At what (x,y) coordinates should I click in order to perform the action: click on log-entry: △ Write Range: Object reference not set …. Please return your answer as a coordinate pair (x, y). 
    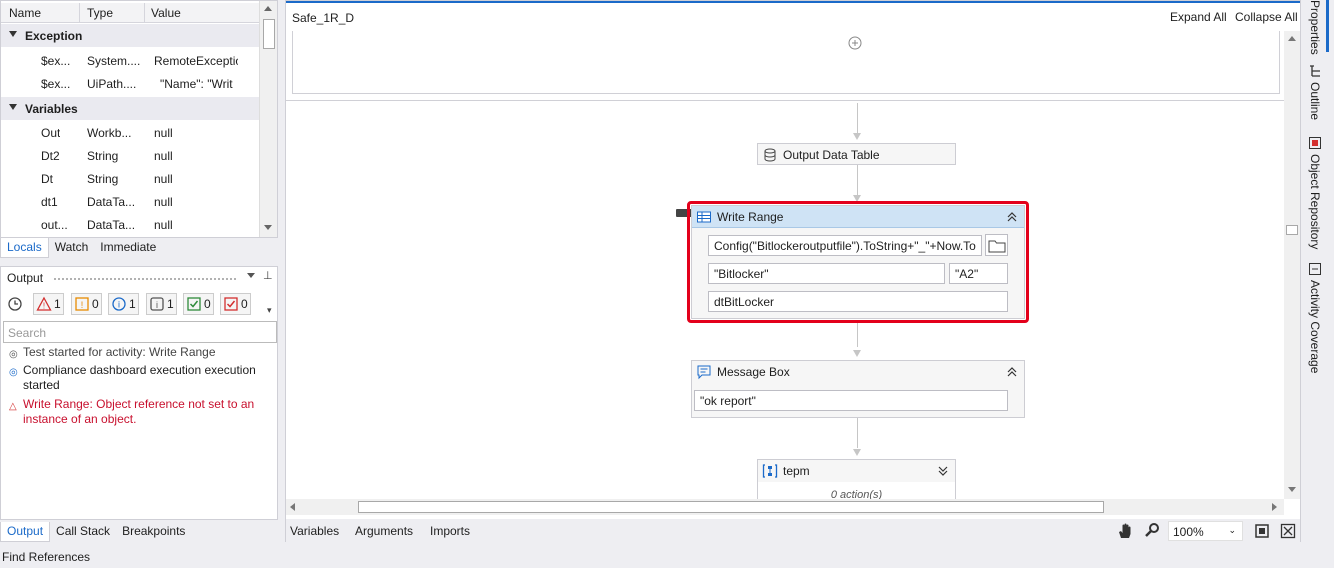
    Looking at the image, I should click on (140, 412).